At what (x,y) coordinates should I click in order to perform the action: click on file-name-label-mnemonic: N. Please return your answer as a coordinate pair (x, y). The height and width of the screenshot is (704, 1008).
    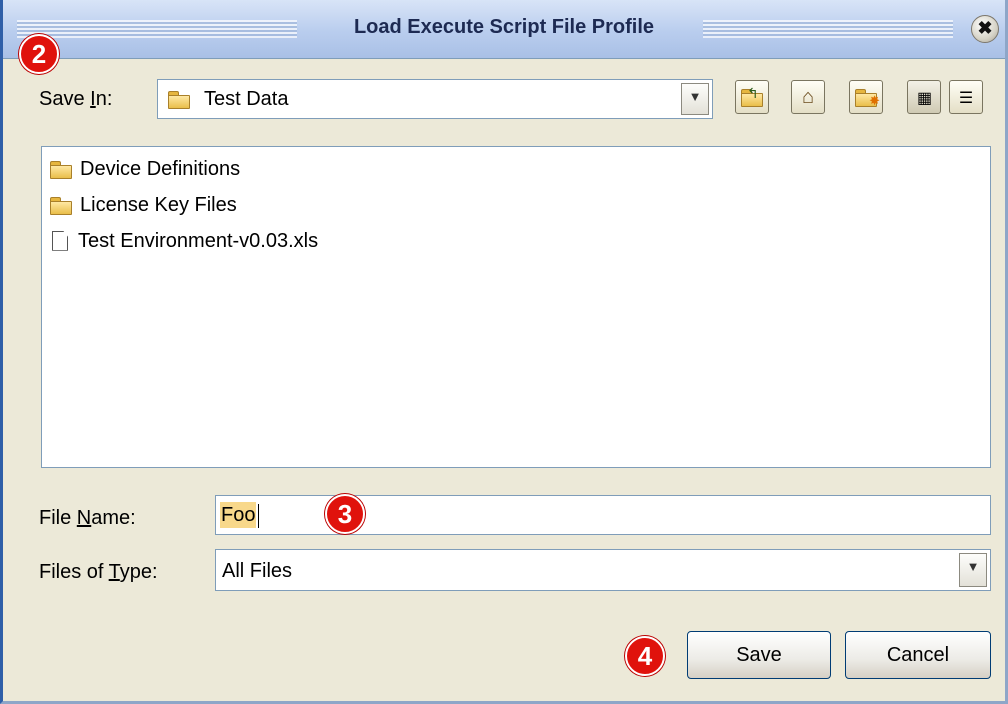
    Looking at the image, I should click on (84, 518).